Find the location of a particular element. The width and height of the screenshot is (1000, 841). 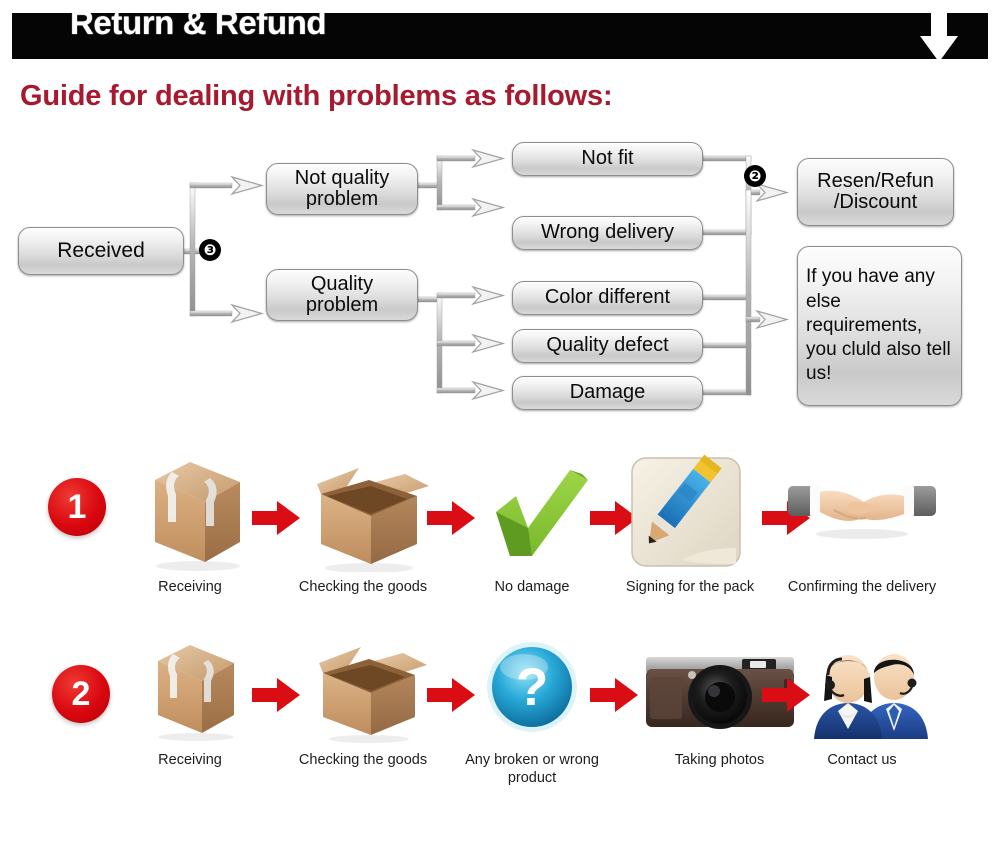

step-r1-4: Signing for the pack is located at coordinates (690, 524).